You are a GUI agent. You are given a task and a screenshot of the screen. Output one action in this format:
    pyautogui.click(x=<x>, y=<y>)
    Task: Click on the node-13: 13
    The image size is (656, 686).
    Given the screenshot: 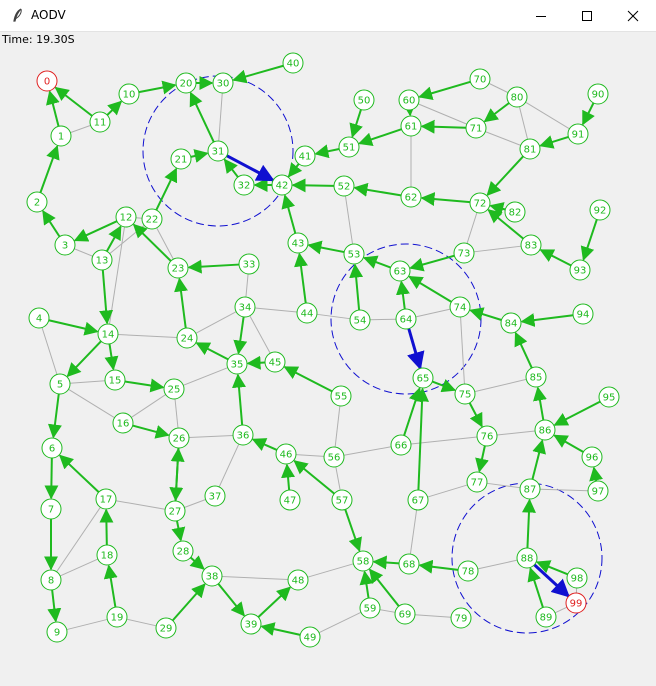 What is the action you would take?
    pyautogui.click(x=102, y=260)
    